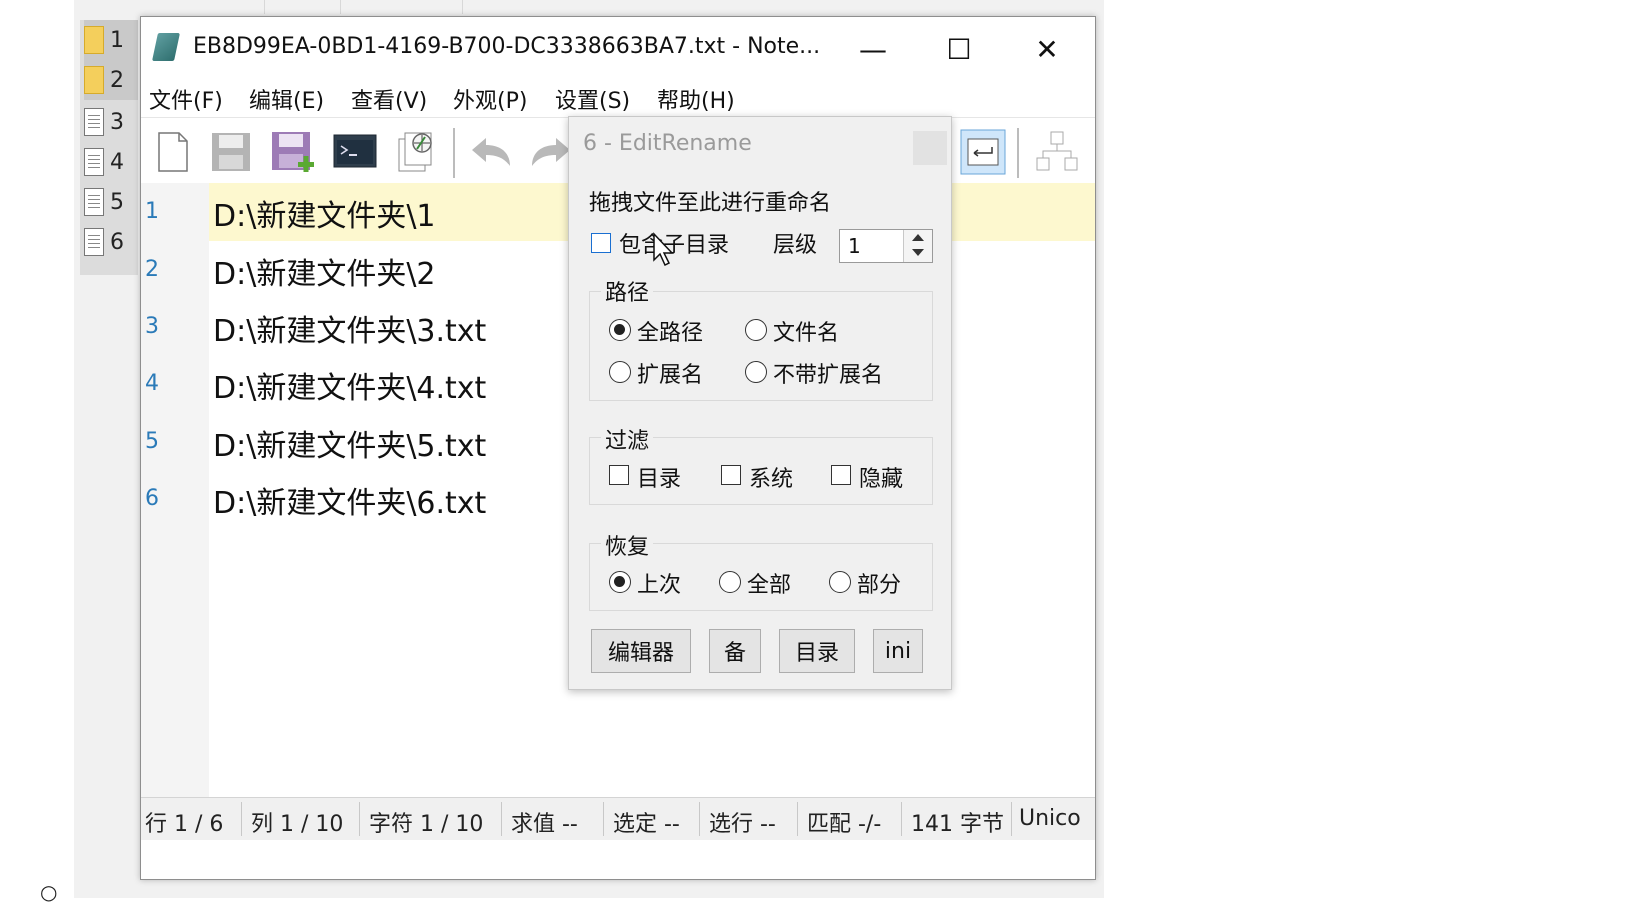 The width and height of the screenshot is (1638, 916). I want to click on close-icon: ✕, so click(1047, 49).